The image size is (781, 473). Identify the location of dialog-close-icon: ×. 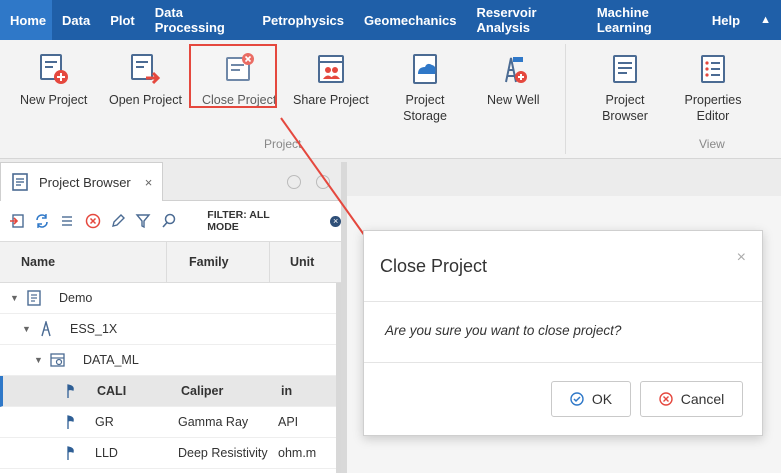
(741, 258).